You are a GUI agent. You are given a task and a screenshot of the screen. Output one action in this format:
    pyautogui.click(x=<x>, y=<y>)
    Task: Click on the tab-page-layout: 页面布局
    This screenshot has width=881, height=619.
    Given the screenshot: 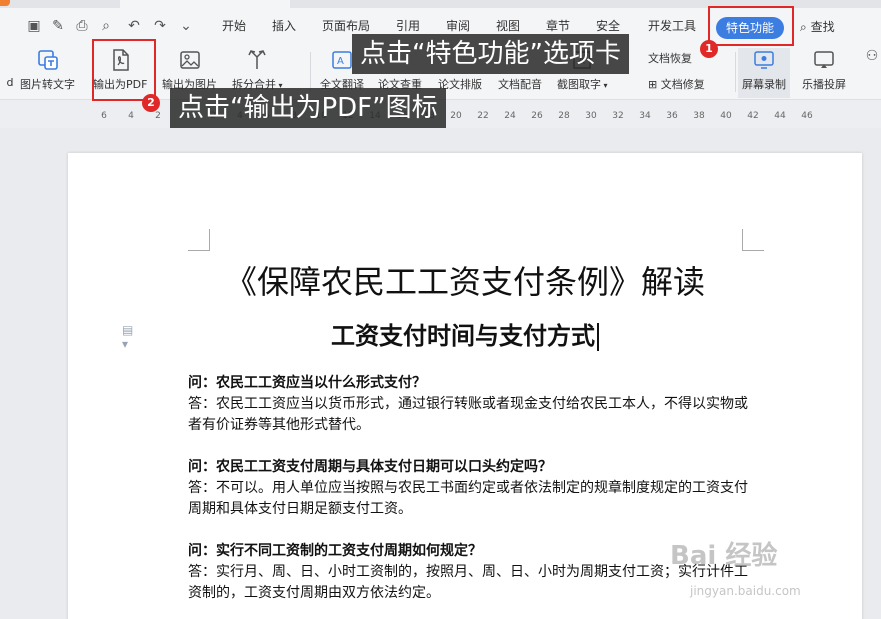 What is the action you would take?
    pyautogui.click(x=346, y=26)
    